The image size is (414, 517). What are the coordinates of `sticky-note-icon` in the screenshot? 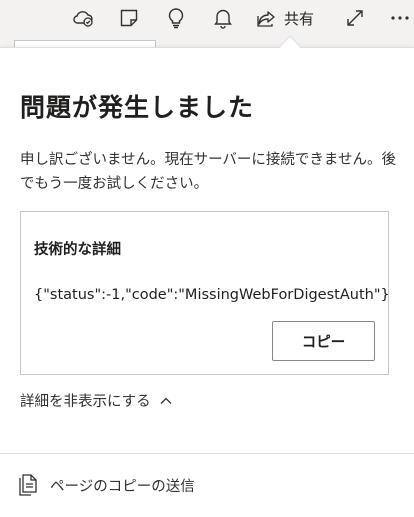 It's located at (129, 18).